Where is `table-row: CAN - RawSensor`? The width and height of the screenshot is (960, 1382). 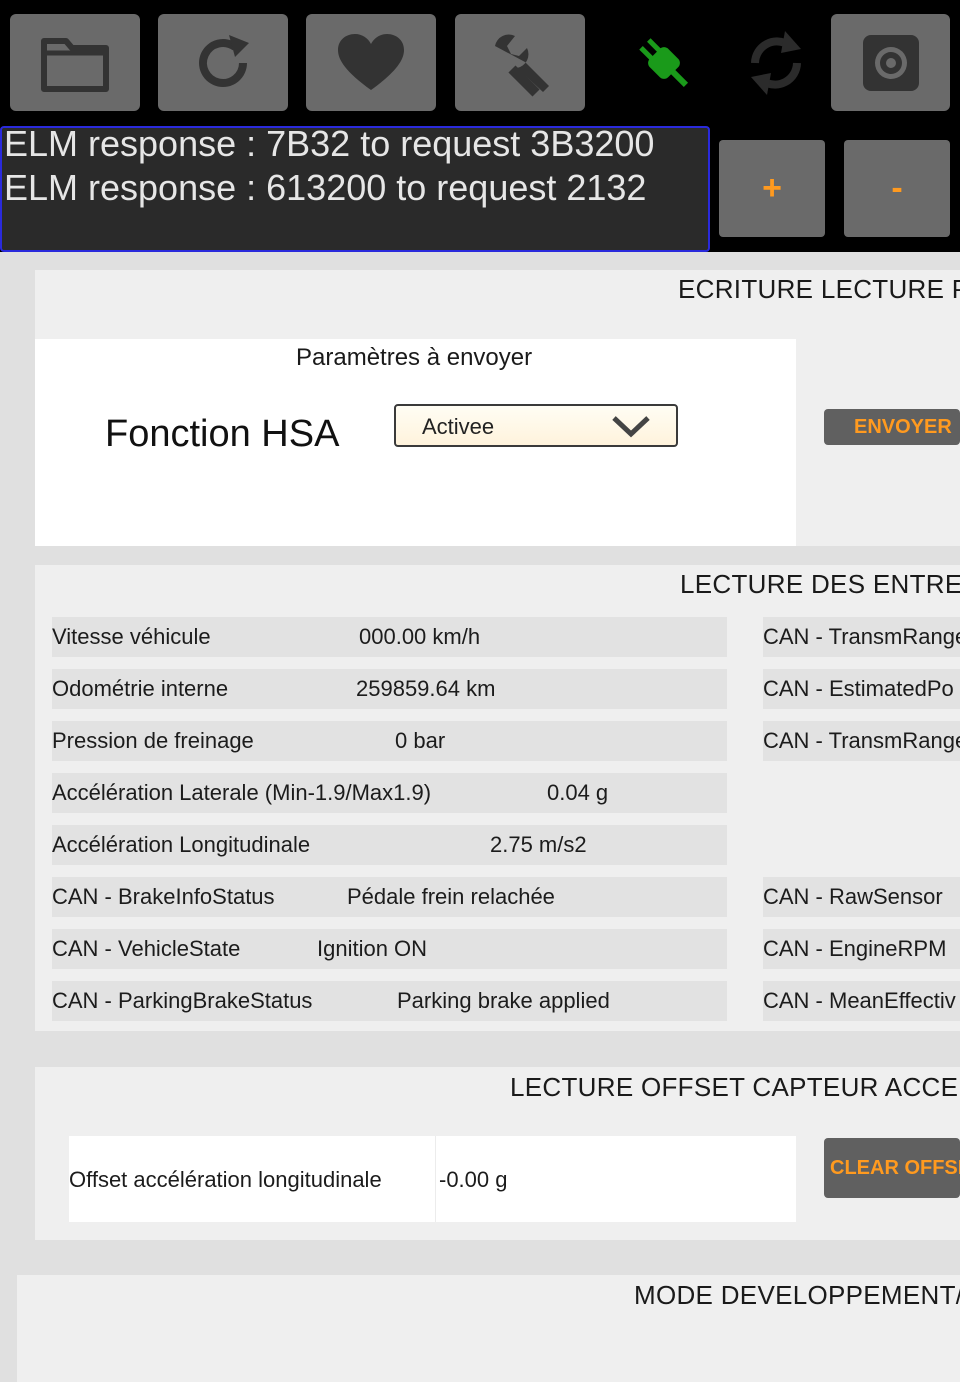 table-row: CAN - RawSensor is located at coordinates (861, 897).